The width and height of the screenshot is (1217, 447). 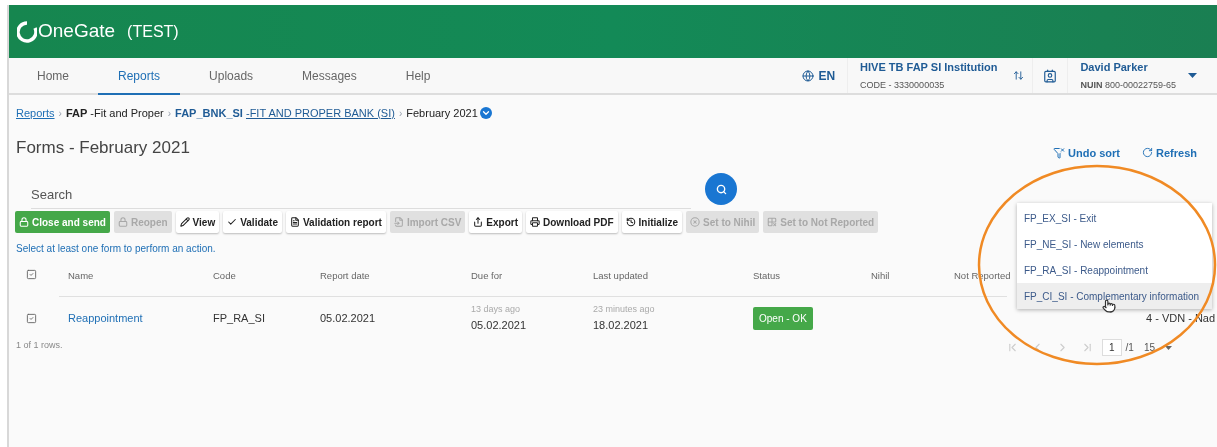 I want to click on printer-icon, so click(x=535, y=222).